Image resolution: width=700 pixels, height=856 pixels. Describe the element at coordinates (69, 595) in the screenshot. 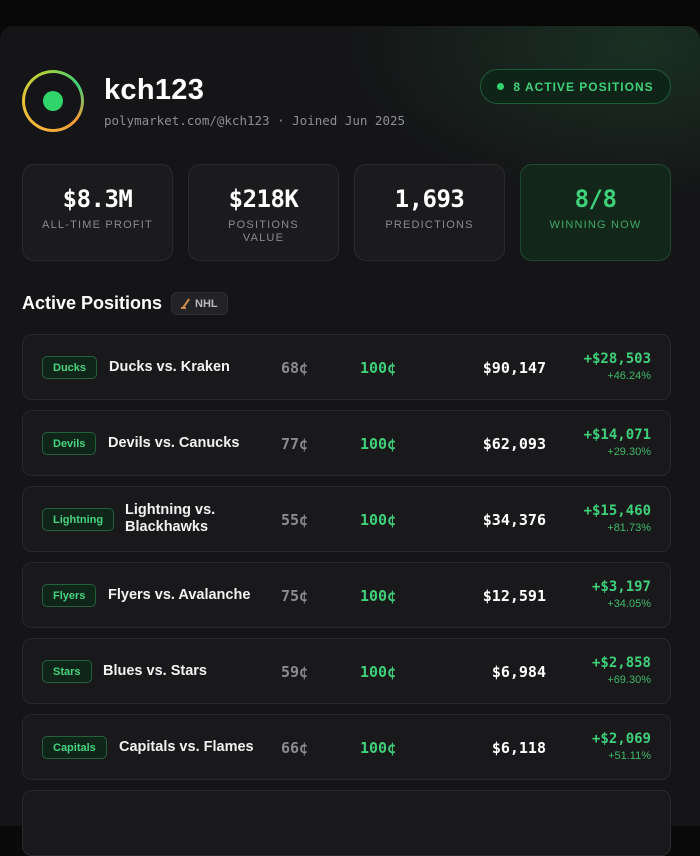

I see `team-tag: Flyers` at that location.